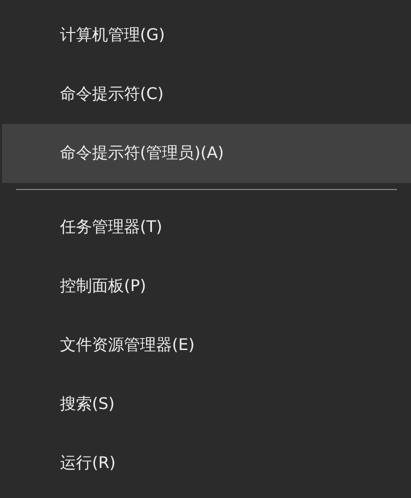 Image resolution: width=411 pixels, height=498 pixels. I want to click on menu-item: 计算机管理(G), so click(206, 35).